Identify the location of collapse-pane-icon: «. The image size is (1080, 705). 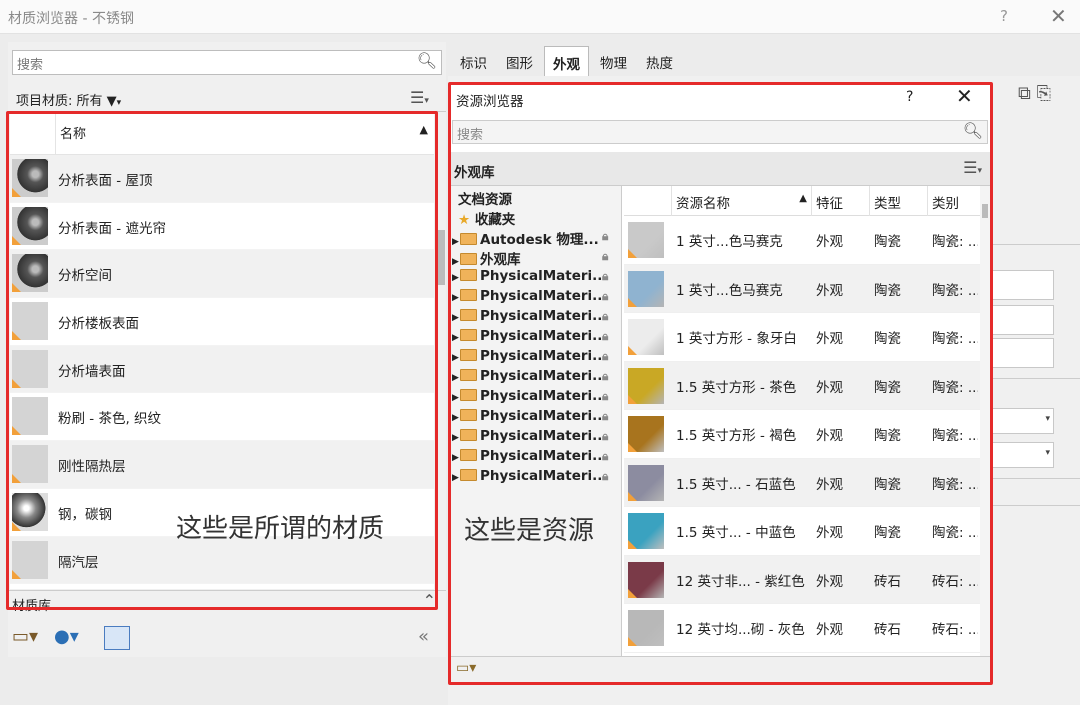
(423, 636).